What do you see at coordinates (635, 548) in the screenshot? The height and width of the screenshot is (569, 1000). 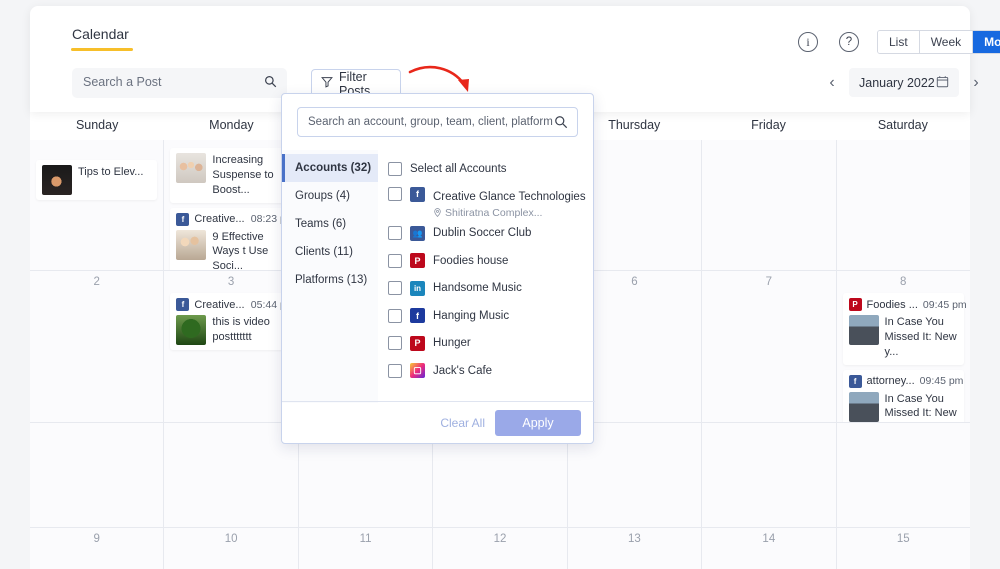 I see `day-cell: 13` at bounding box center [635, 548].